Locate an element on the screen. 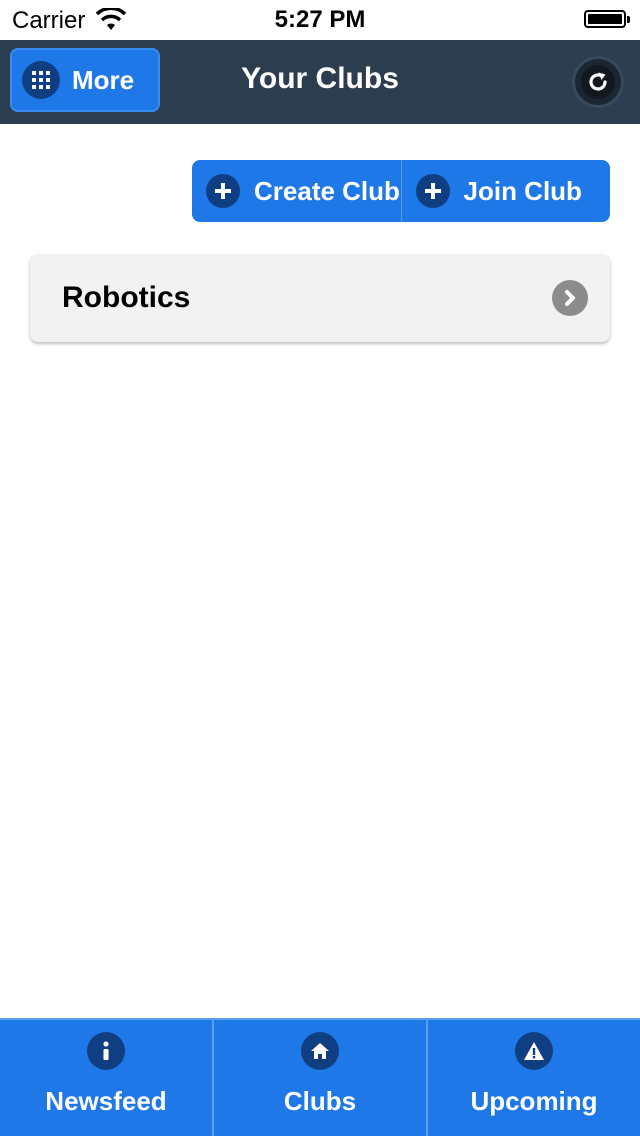 The height and width of the screenshot is (1136, 640). nav-header: More Your Clubs is located at coordinates (320, 82).